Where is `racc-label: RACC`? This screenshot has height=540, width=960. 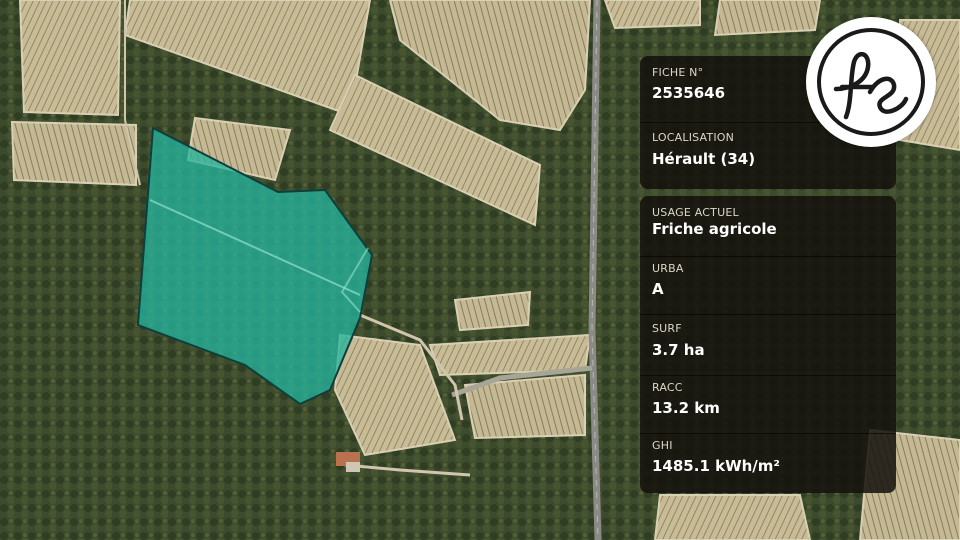
racc-label: RACC is located at coordinates (667, 387).